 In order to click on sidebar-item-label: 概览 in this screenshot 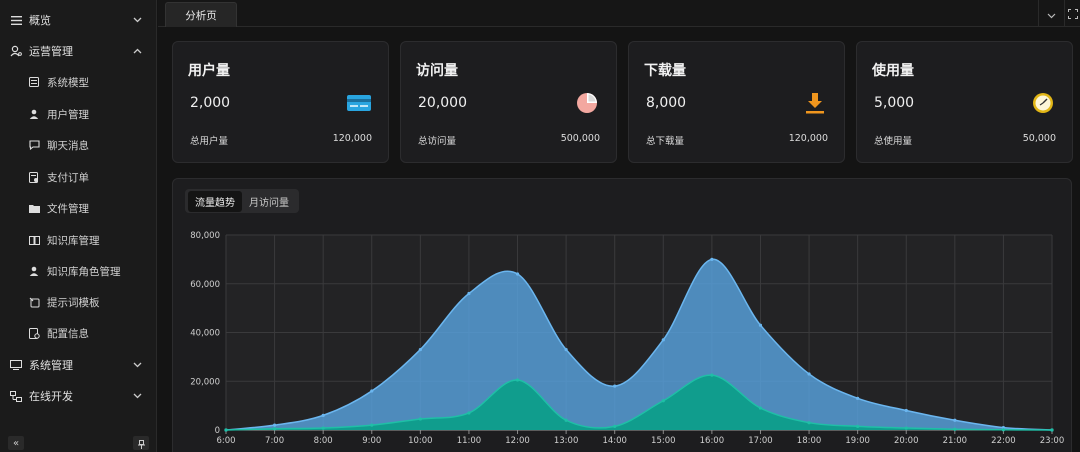, I will do `click(40, 20)`.